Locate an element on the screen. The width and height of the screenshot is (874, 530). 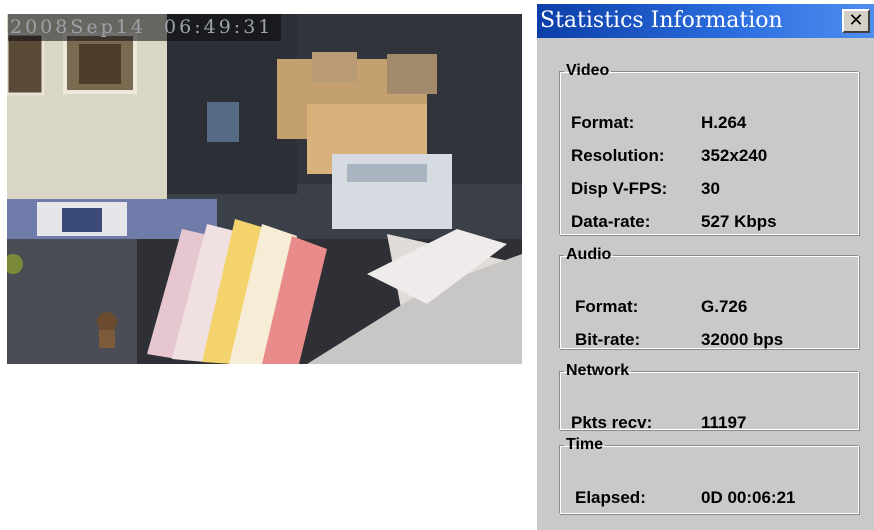
close-button: ✕ is located at coordinates (856, 21).